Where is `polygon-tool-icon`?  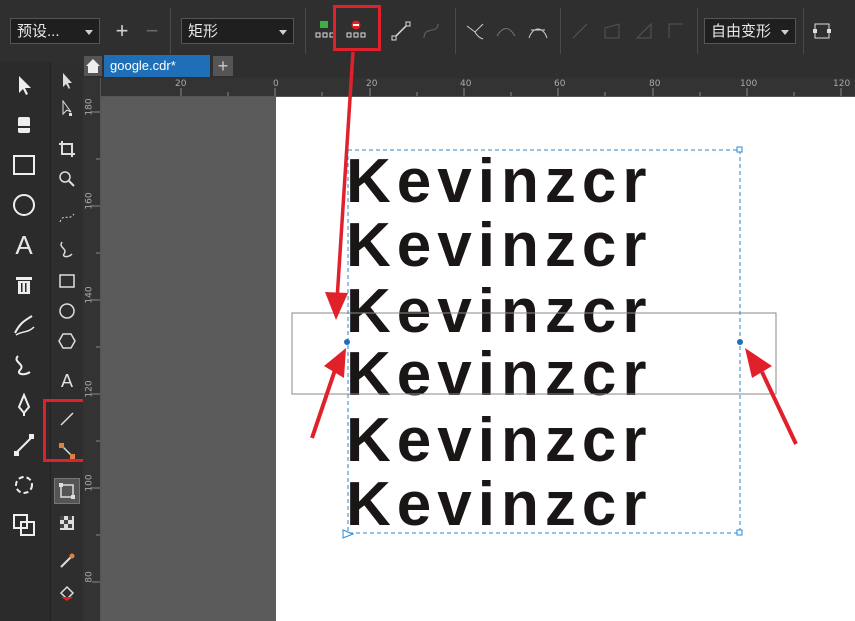
polygon-tool-icon is located at coordinates (67, 341).